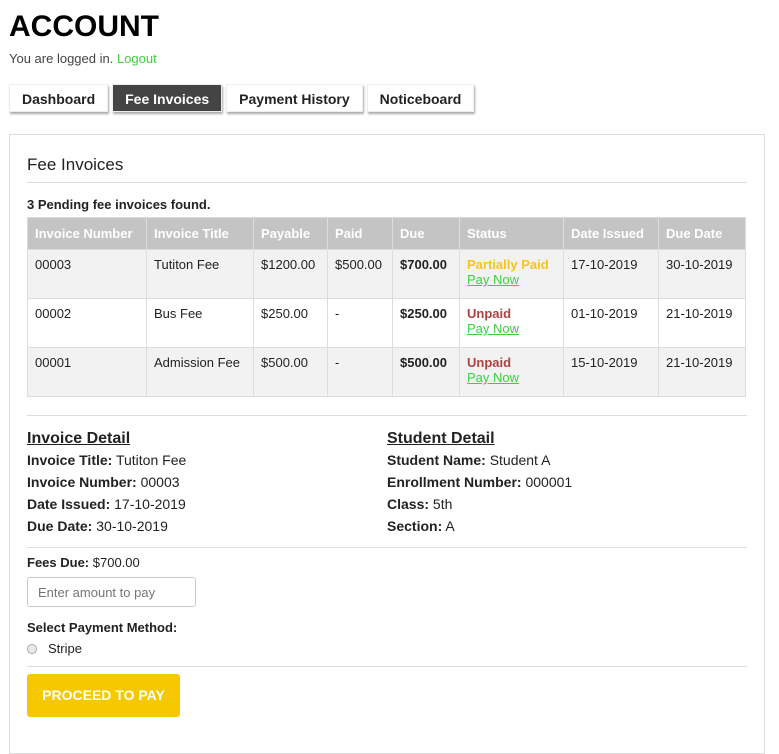 This screenshot has height=754, width=779. I want to click on label: Invoice Title:, so click(70, 460).